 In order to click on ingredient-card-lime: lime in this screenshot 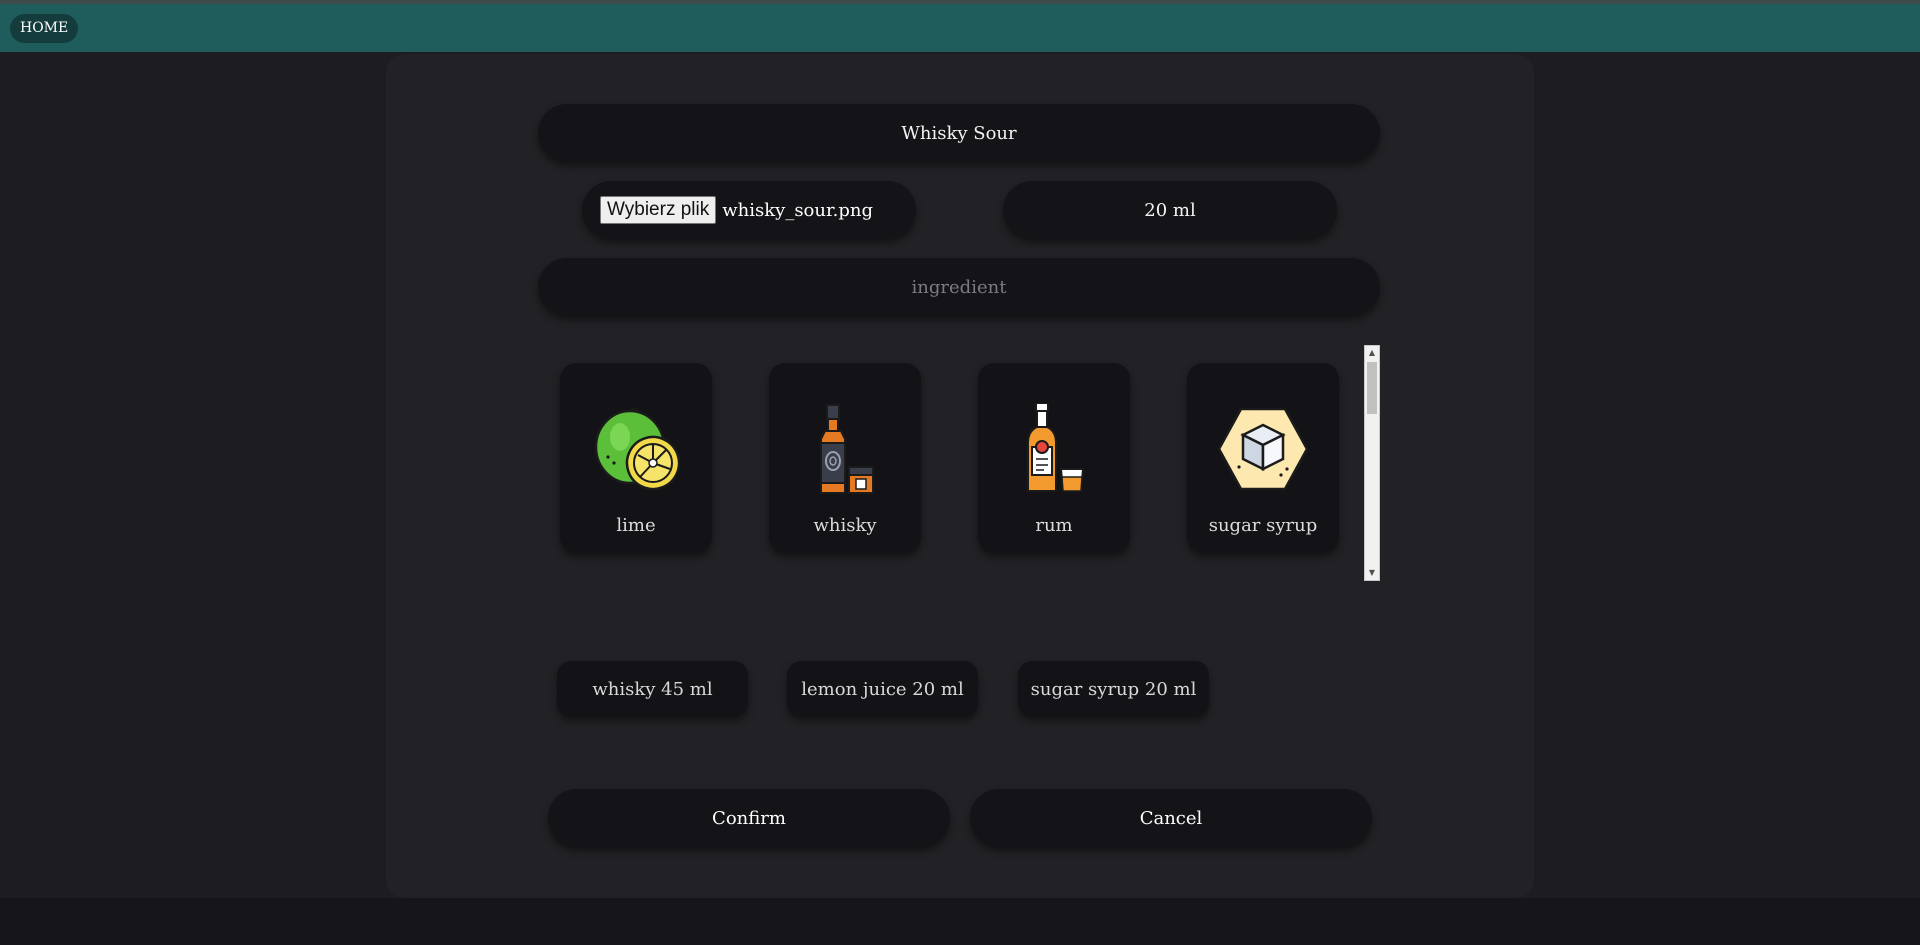, I will do `click(636, 458)`.